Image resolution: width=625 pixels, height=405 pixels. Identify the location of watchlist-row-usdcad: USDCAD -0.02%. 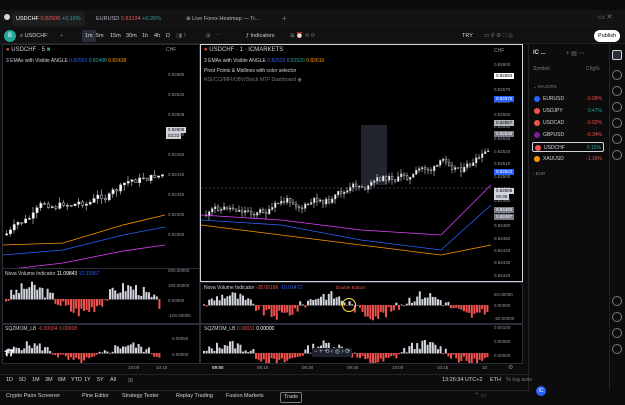
(568, 123).